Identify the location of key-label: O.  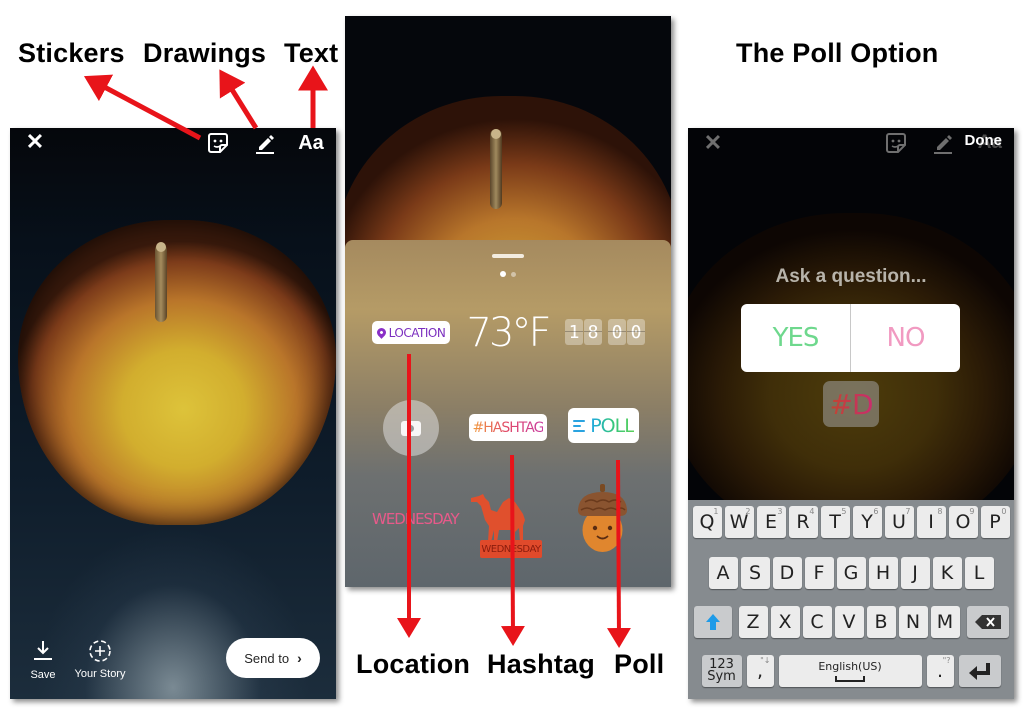
(963, 522).